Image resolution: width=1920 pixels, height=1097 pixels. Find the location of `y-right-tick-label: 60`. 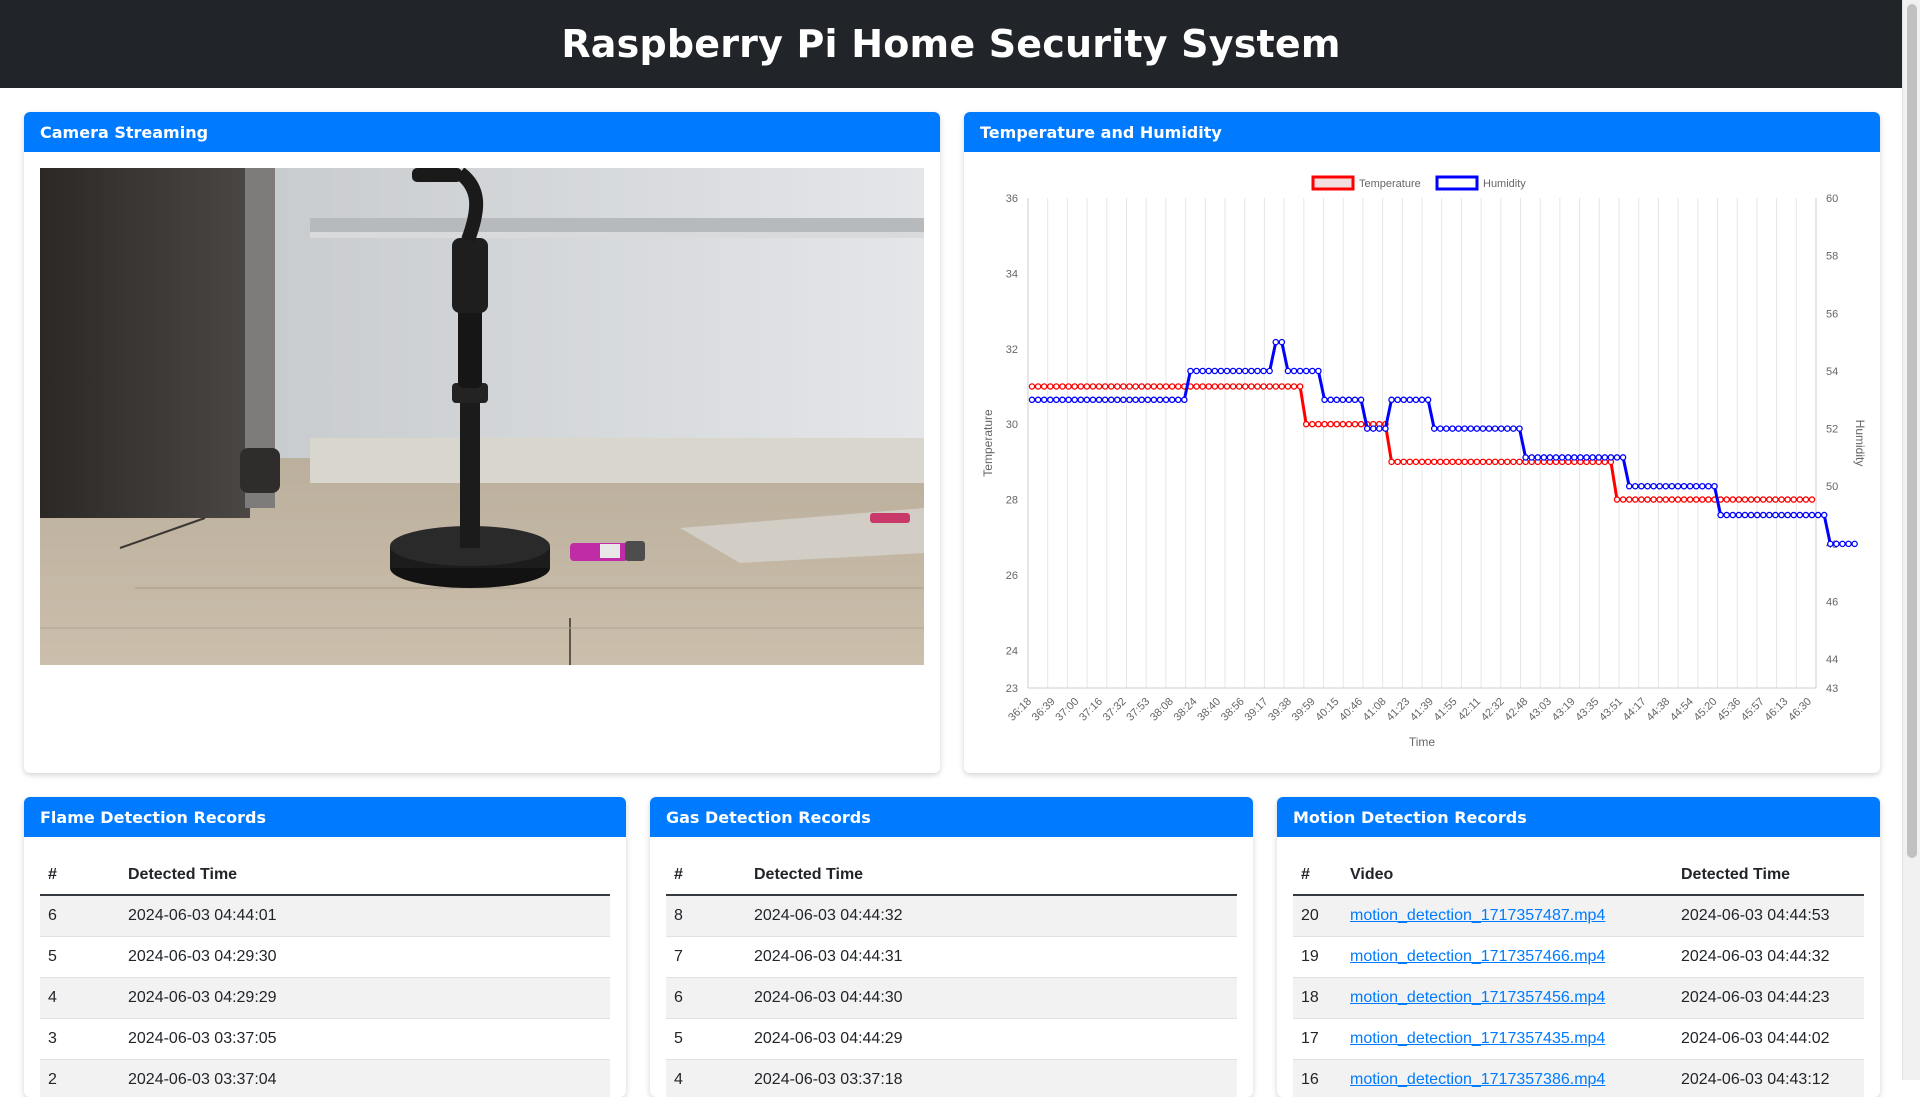

y-right-tick-label: 60 is located at coordinates (1832, 199).